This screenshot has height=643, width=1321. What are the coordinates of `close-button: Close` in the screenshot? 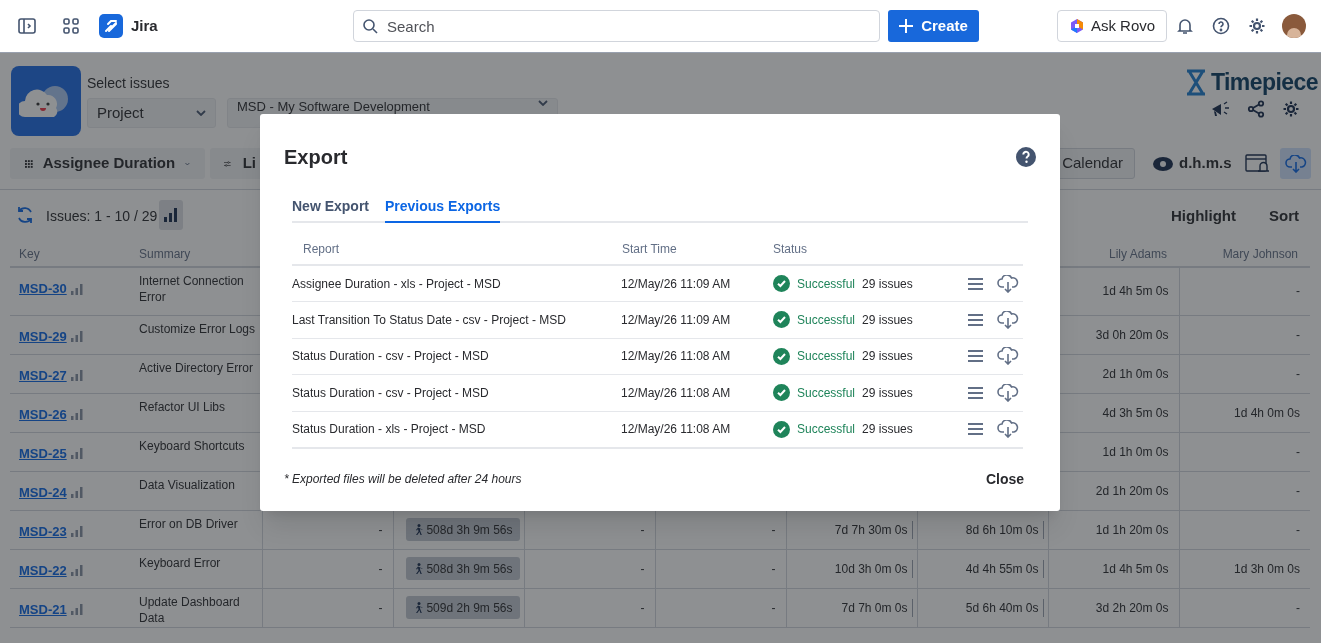 It's located at (1004, 479).